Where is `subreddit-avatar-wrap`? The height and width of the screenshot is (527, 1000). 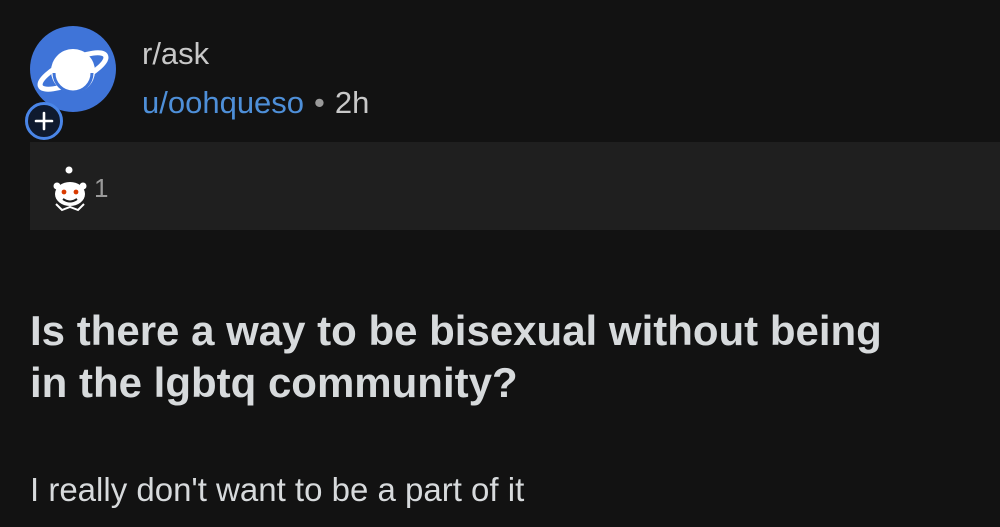
subreddit-avatar-wrap is located at coordinates (77, 83).